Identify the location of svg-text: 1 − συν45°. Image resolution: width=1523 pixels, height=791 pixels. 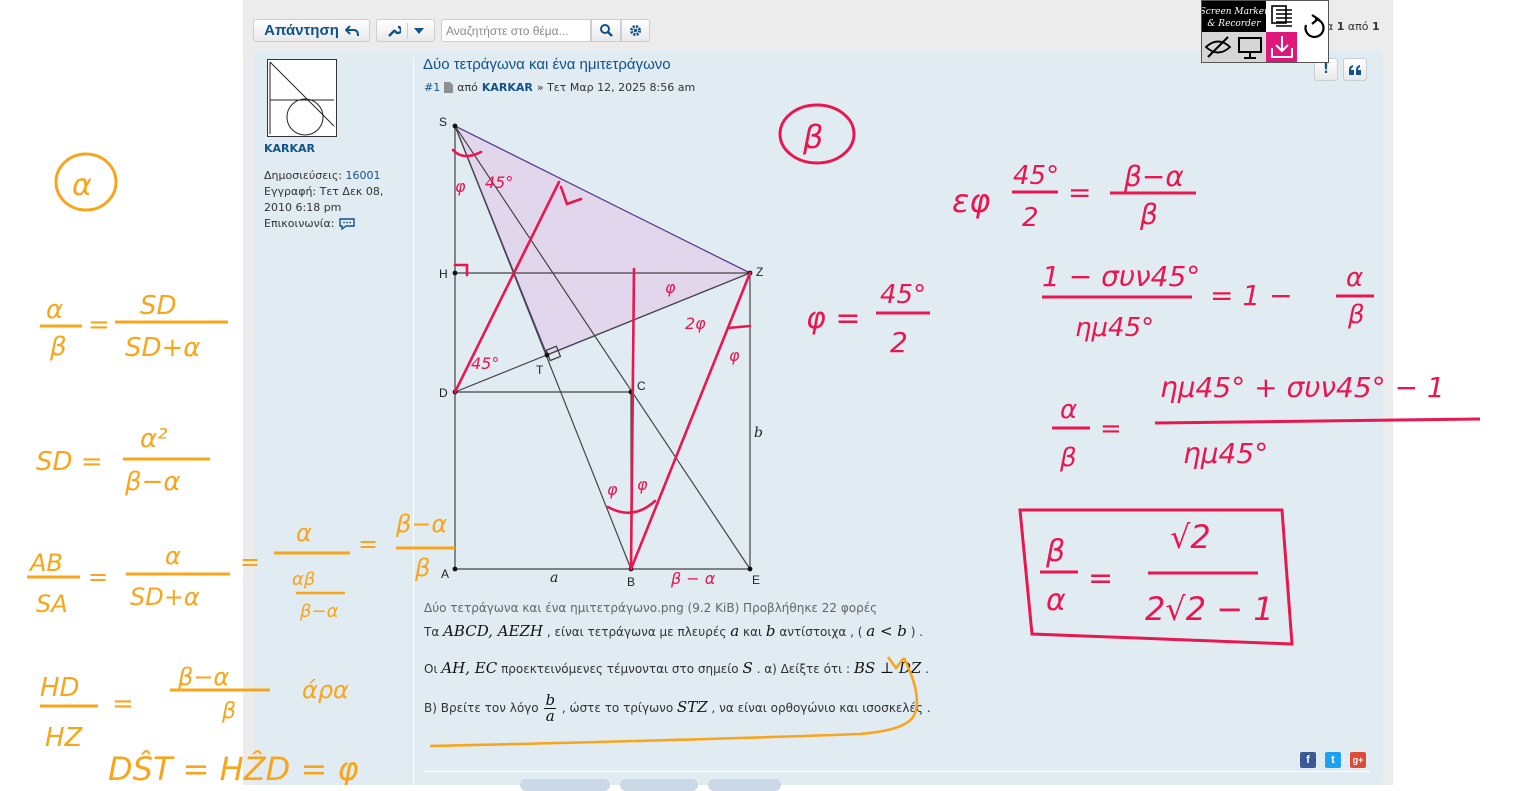
(1121, 276).